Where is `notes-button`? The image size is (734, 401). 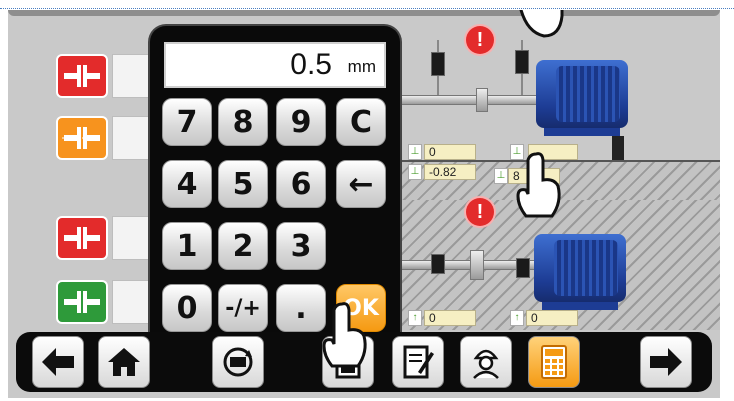
notes-button is located at coordinates (418, 362).